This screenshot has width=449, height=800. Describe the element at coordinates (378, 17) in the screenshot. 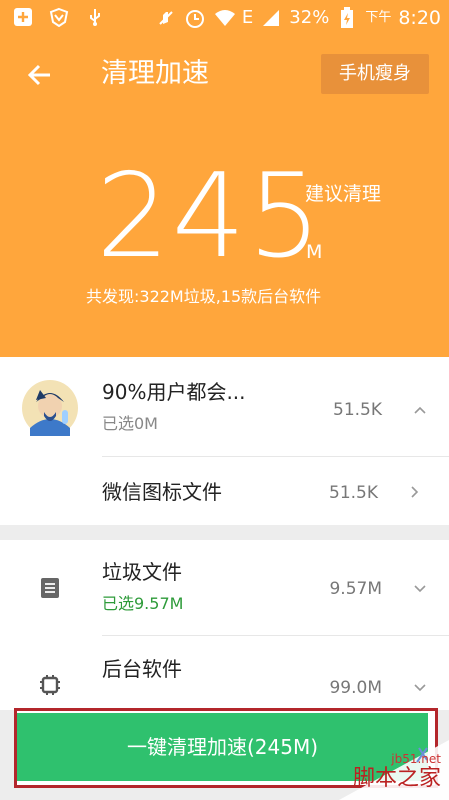

I see `time-prefix: 下午` at that location.